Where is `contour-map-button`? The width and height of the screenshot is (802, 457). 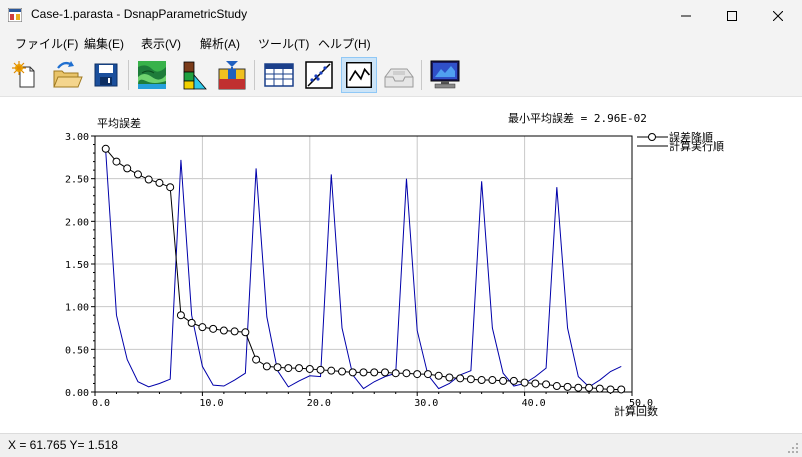 contour-map-button is located at coordinates (152, 75).